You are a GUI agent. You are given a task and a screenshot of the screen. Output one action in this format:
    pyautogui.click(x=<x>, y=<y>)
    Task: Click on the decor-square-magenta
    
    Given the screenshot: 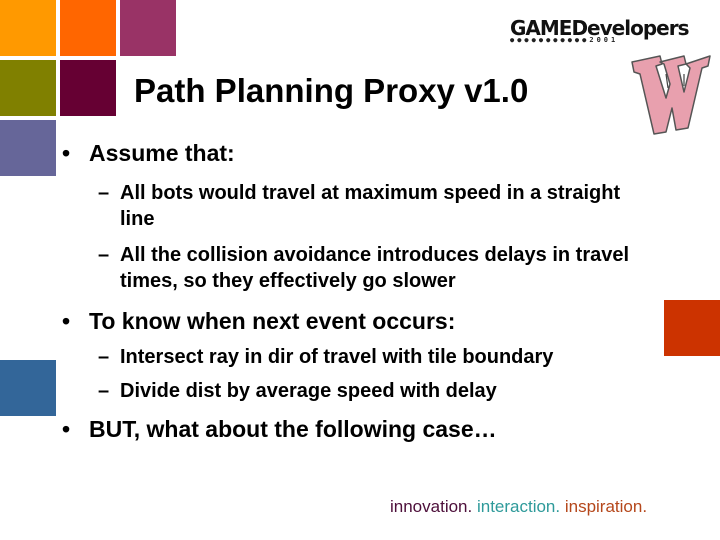 What is the action you would take?
    pyautogui.click(x=148, y=28)
    